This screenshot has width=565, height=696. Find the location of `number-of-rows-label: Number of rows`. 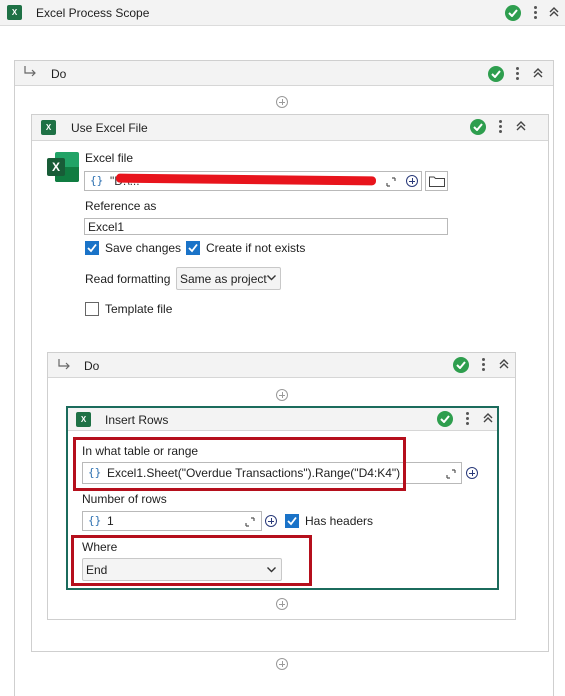

number-of-rows-label: Number of rows is located at coordinates (124, 499).